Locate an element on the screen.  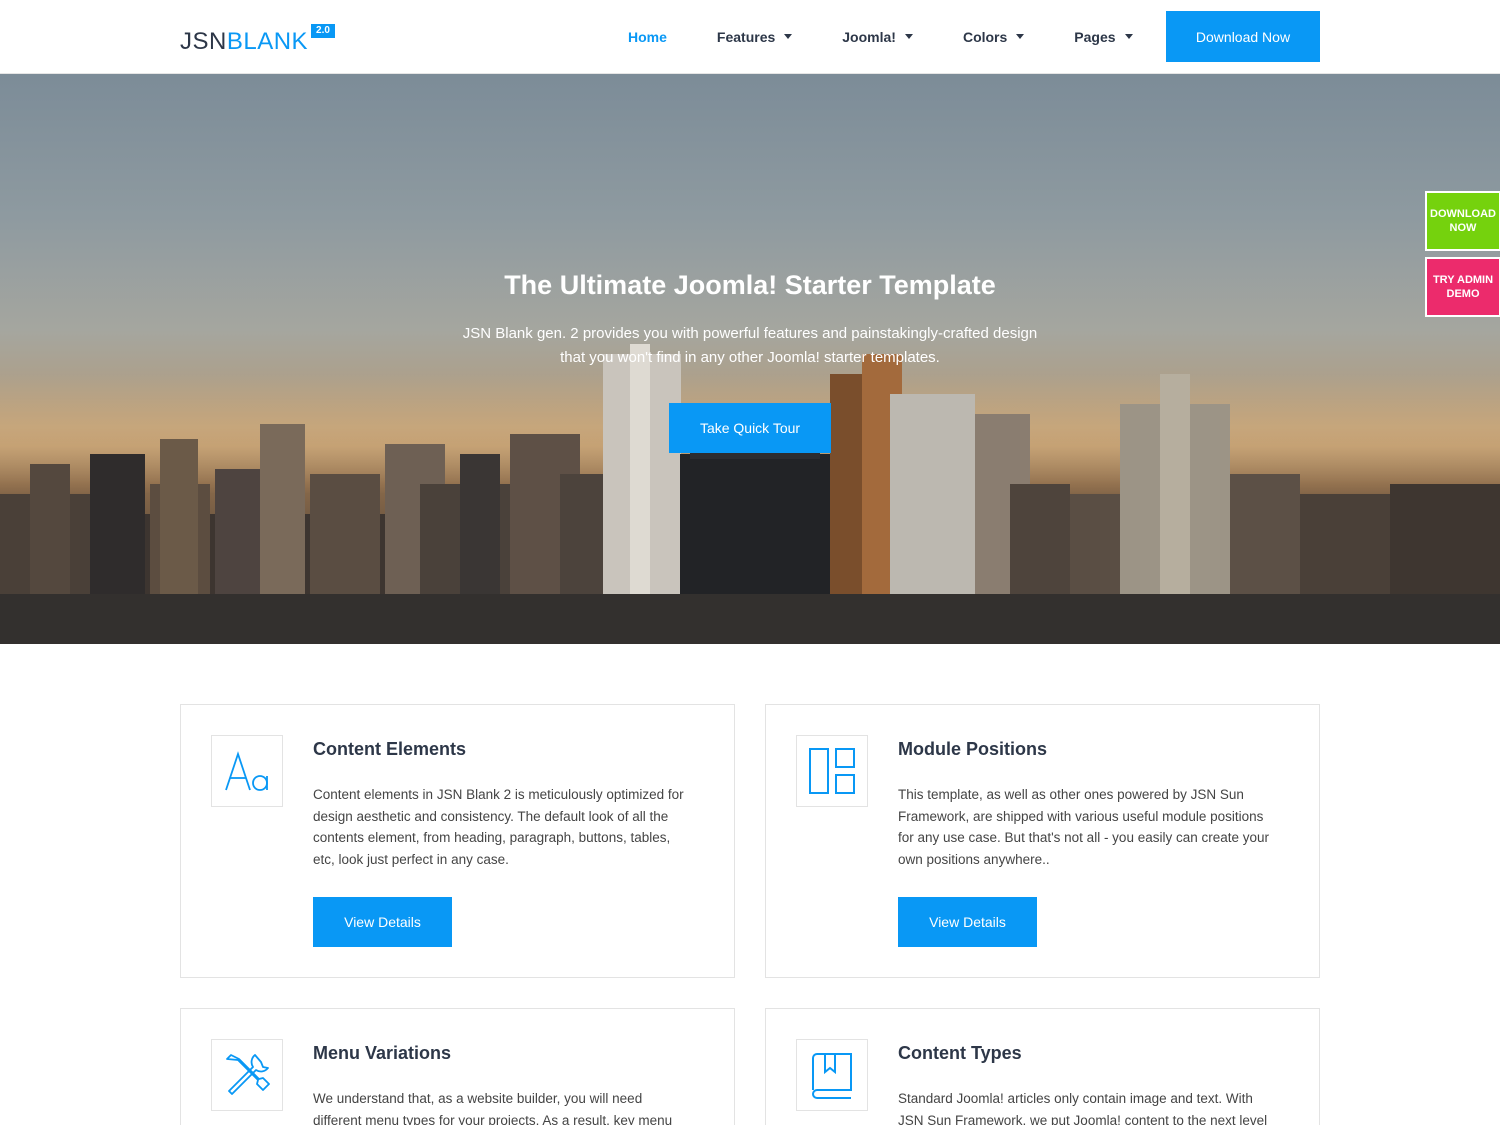
take-quick-tour-button: Take Quick Tour is located at coordinates (750, 428).